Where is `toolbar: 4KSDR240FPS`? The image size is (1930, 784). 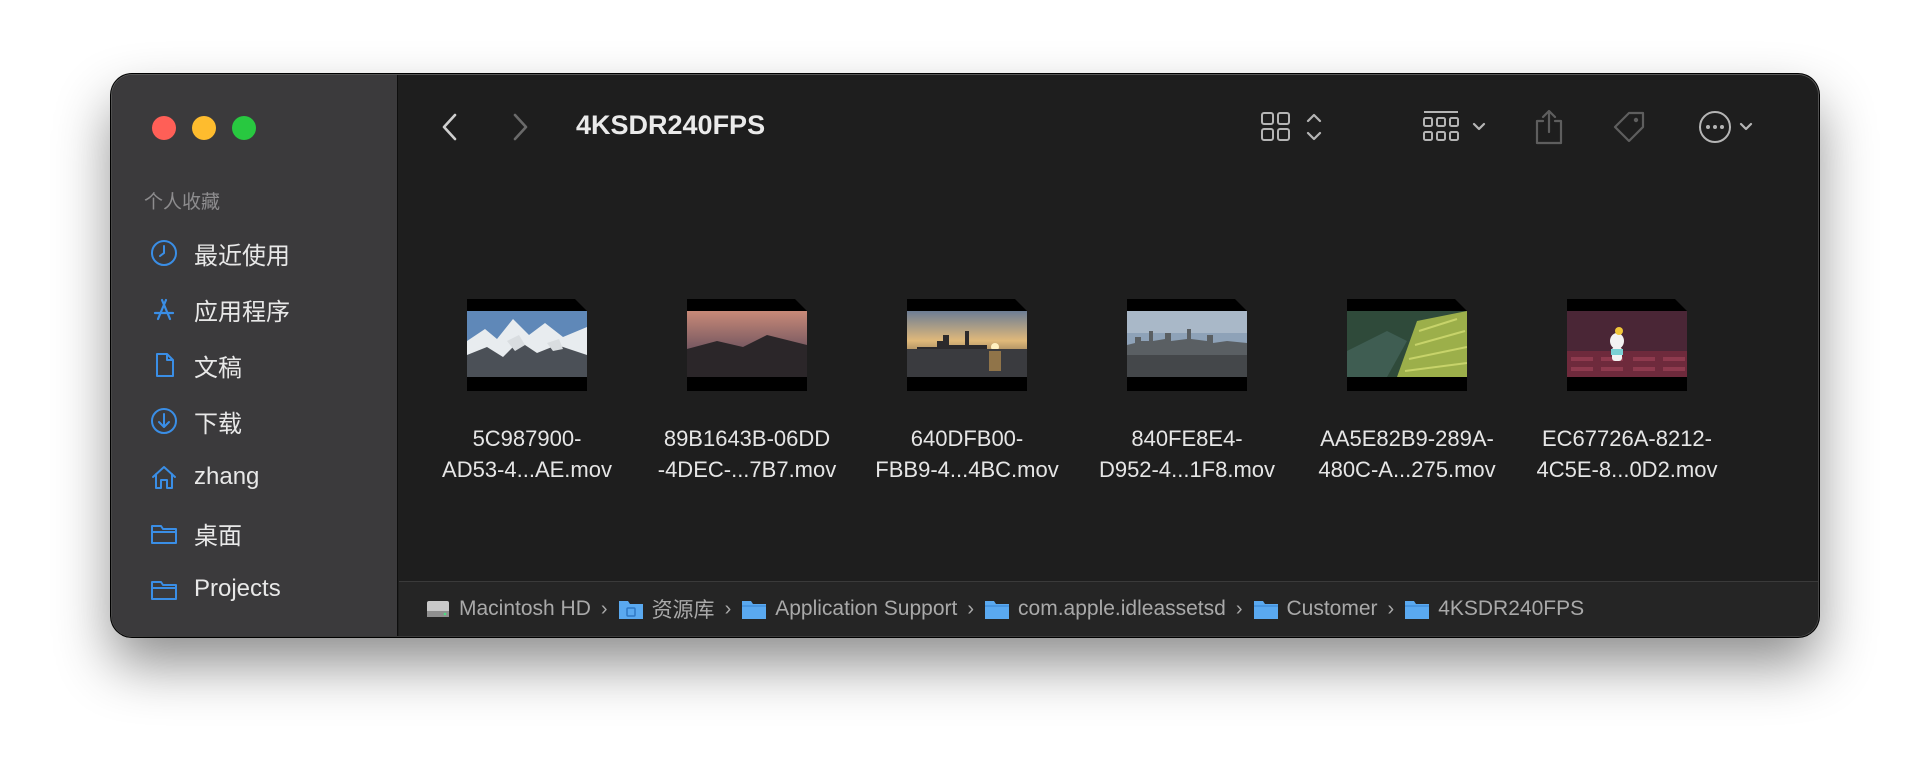 toolbar: 4KSDR240FPS is located at coordinates (1108, 127).